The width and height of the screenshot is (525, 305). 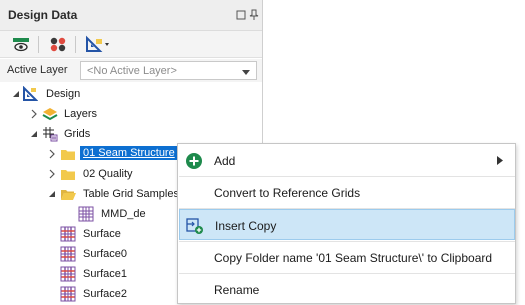 What do you see at coordinates (105, 294) in the screenshot?
I see `tree-label: Surface2` at bounding box center [105, 294].